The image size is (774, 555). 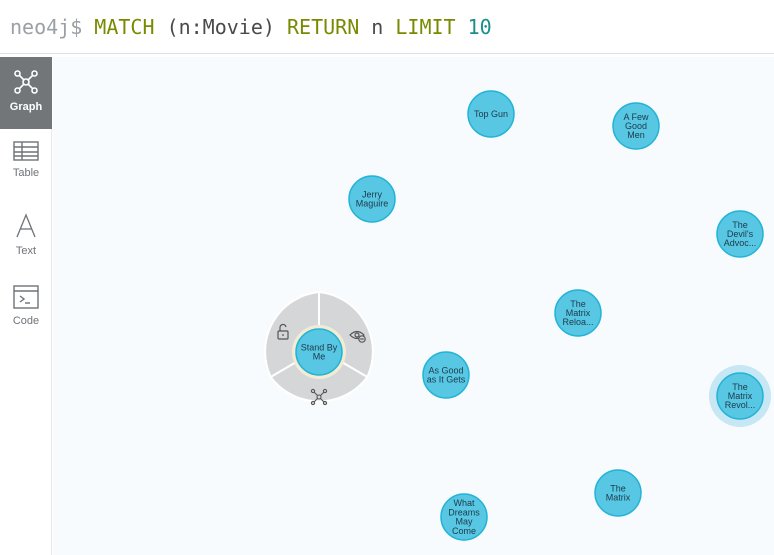 I want to click on sidebar-item-table: Table, so click(x=26, y=165).